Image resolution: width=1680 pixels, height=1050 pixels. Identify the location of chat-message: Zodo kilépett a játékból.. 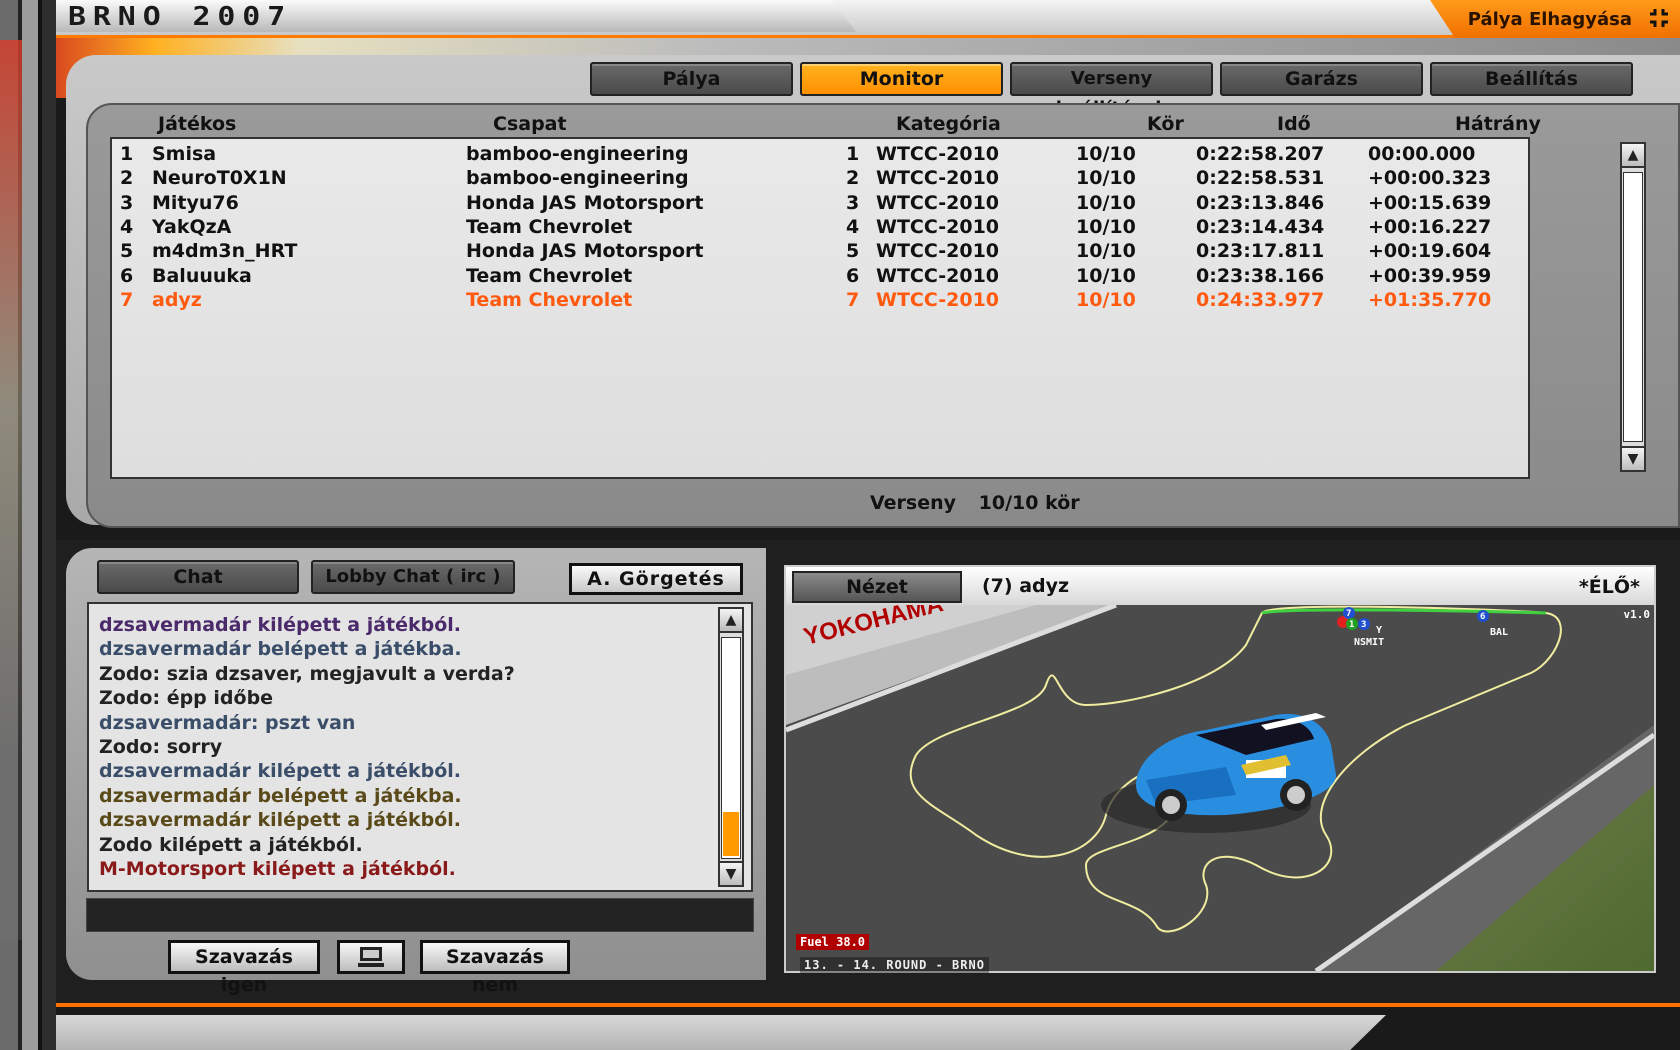
(231, 844).